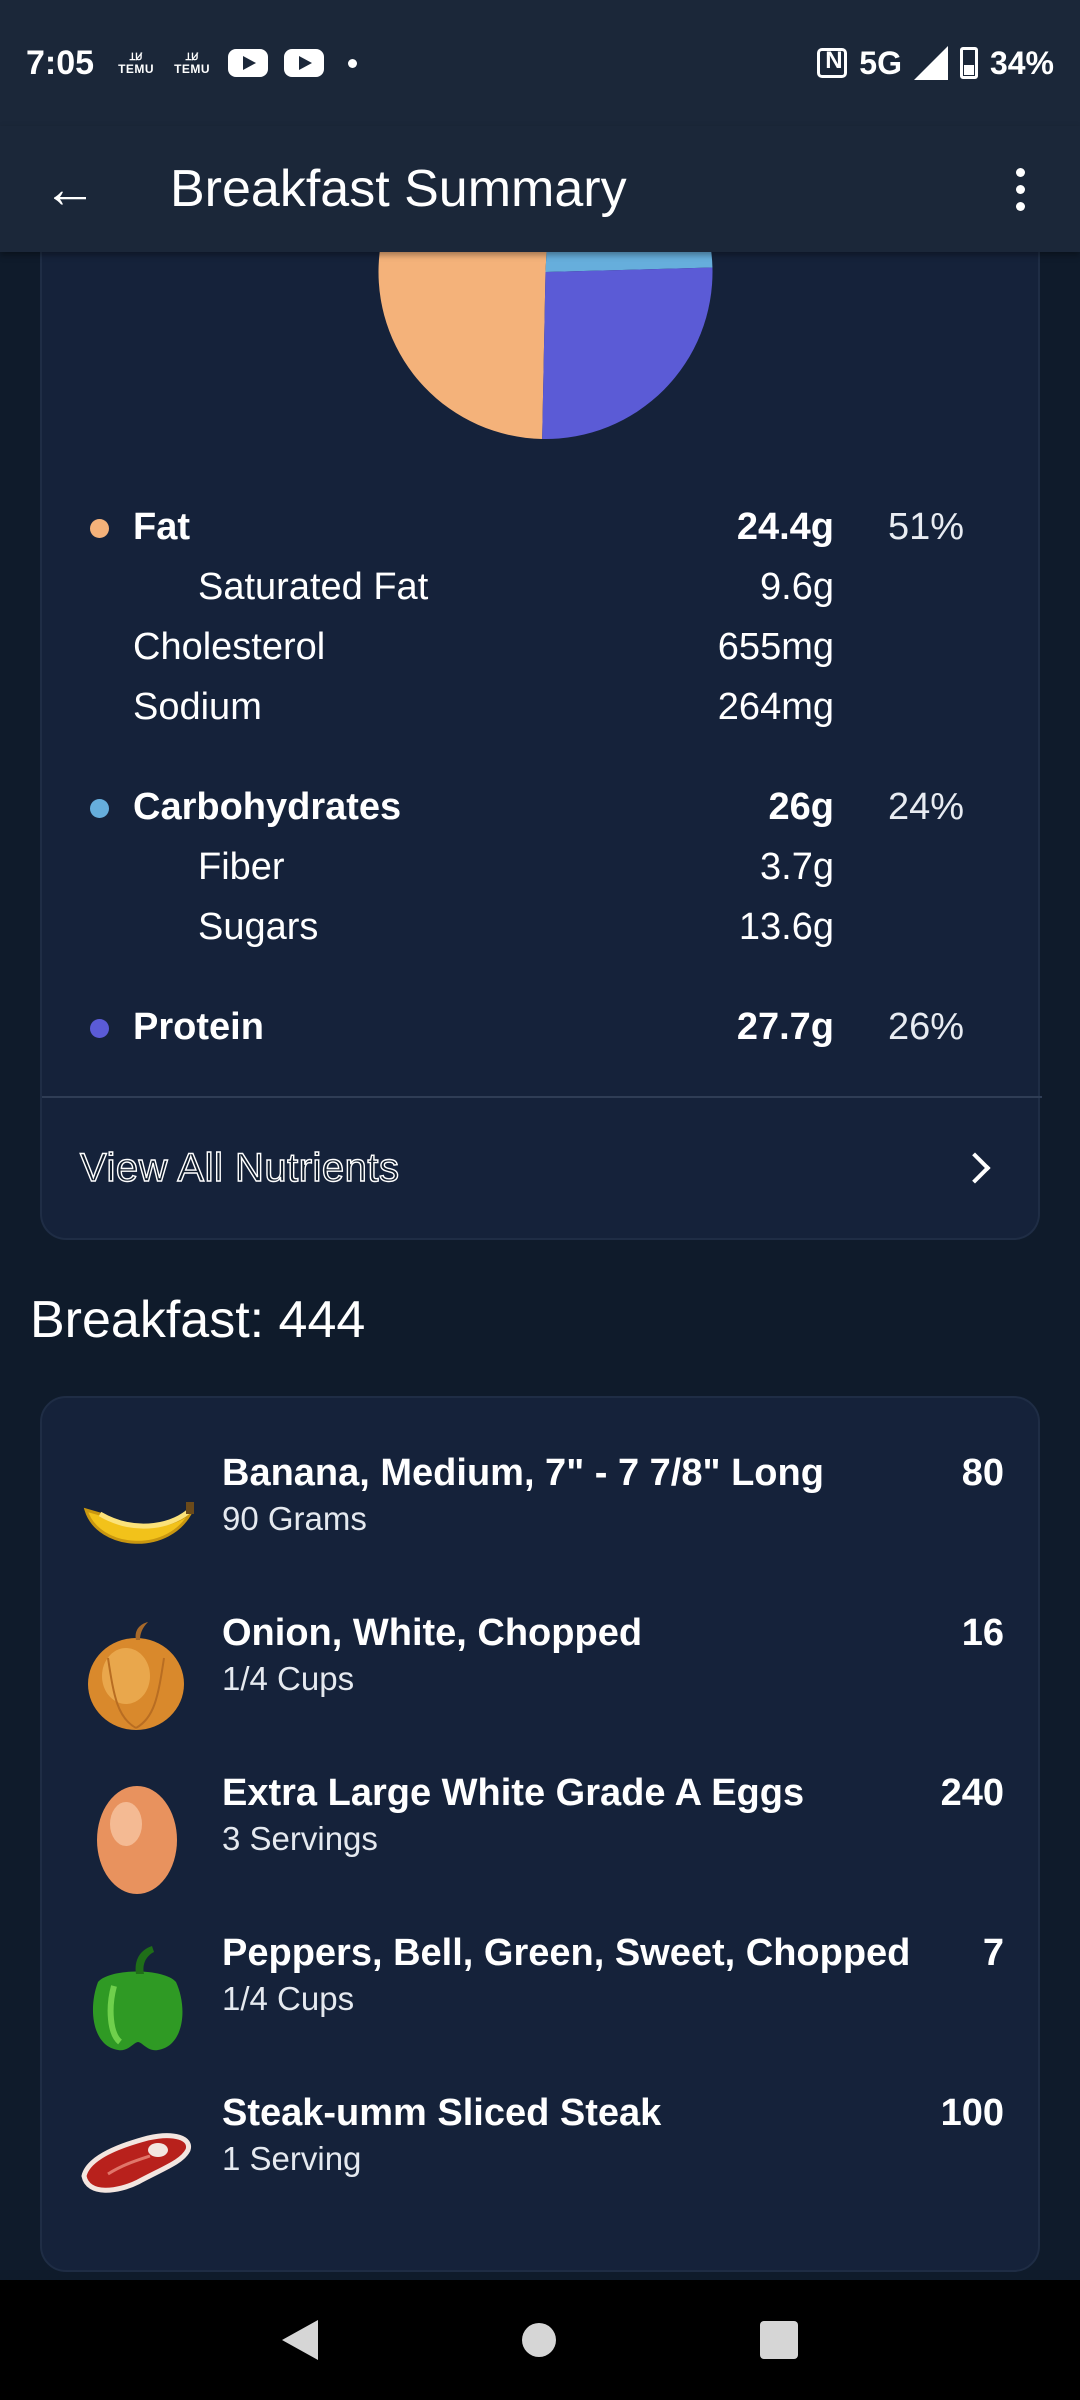 This screenshot has width=1080, height=2400. Describe the element at coordinates (797, 587) in the screenshot. I see `nutrient-amount: 9.6g` at that location.